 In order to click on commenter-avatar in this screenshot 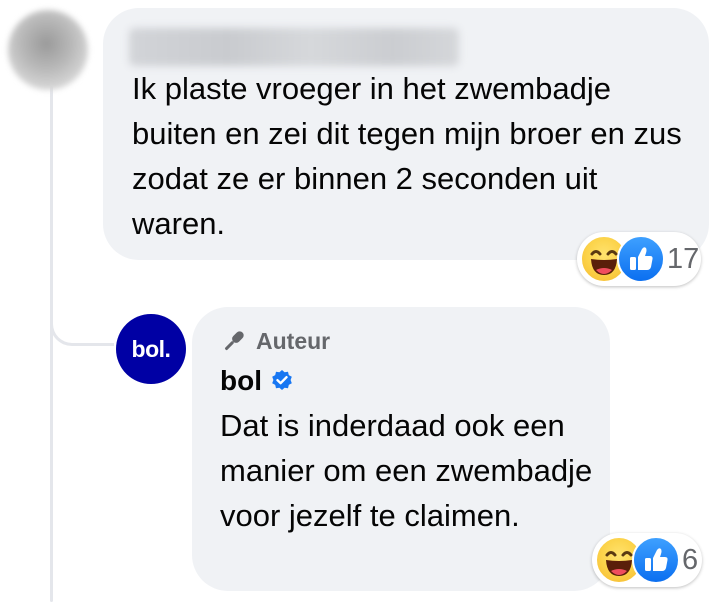, I will do `click(48, 50)`.